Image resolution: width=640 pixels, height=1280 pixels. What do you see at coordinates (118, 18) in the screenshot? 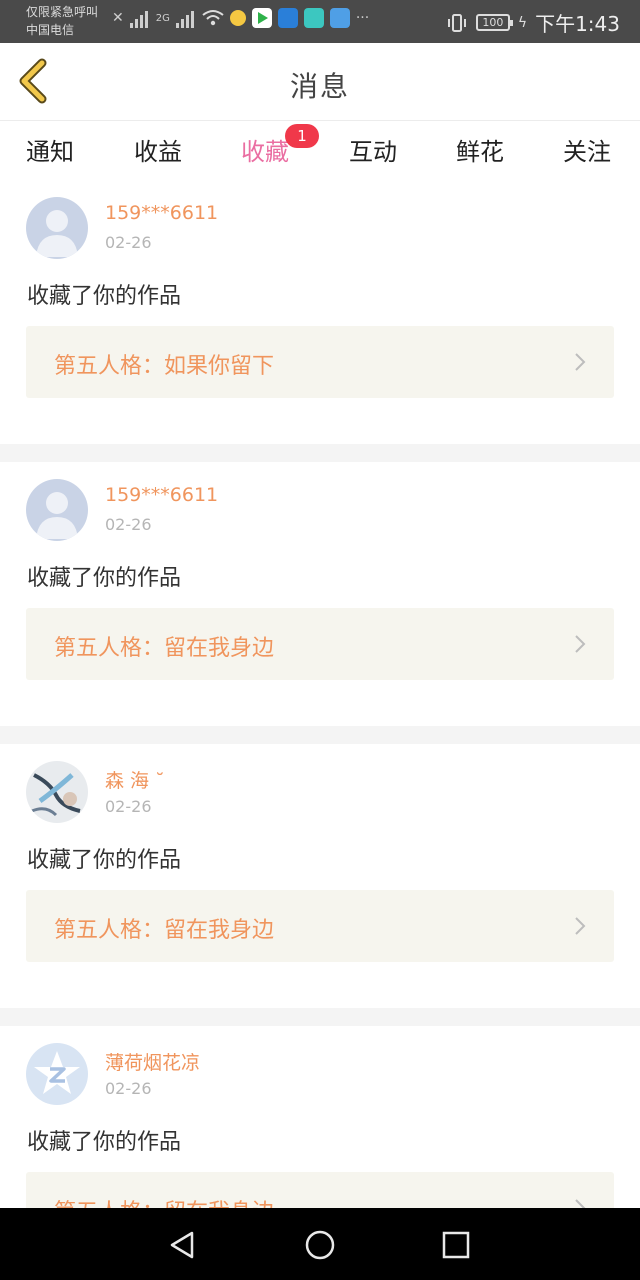
I see `no-sim-icon: ✕` at bounding box center [118, 18].